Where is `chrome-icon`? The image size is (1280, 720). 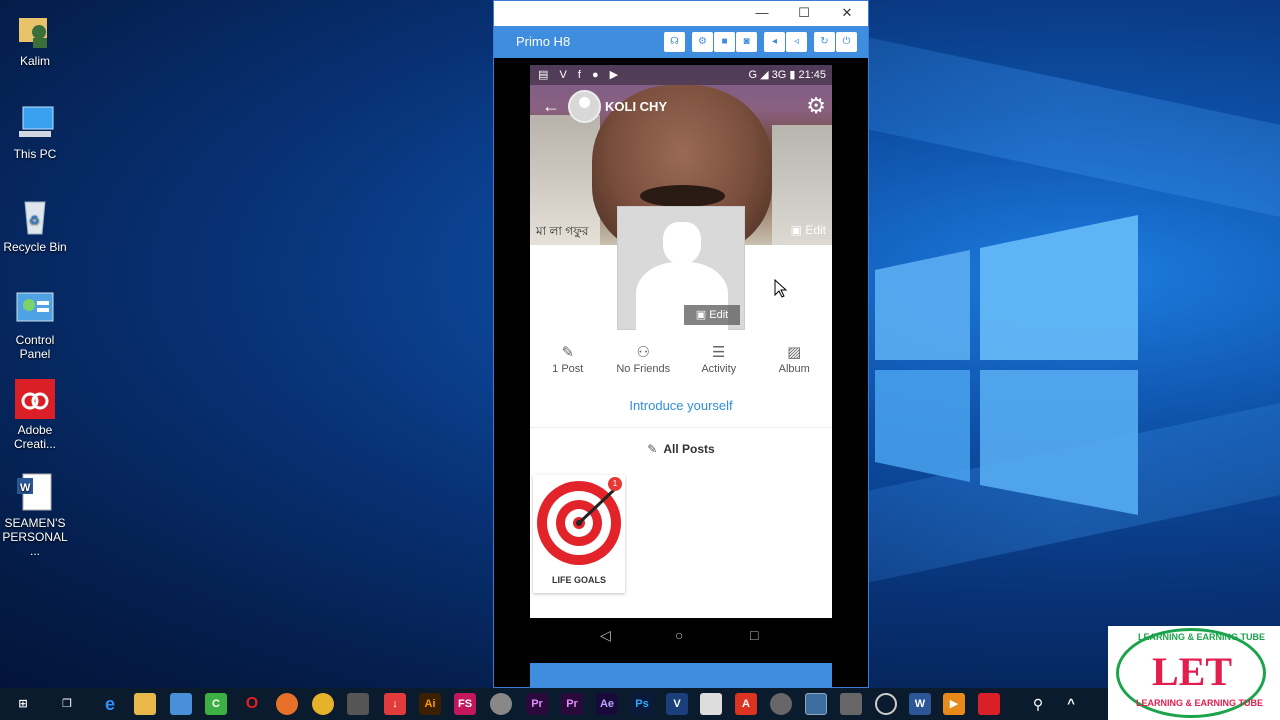 chrome-icon is located at coordinates (323, 704).